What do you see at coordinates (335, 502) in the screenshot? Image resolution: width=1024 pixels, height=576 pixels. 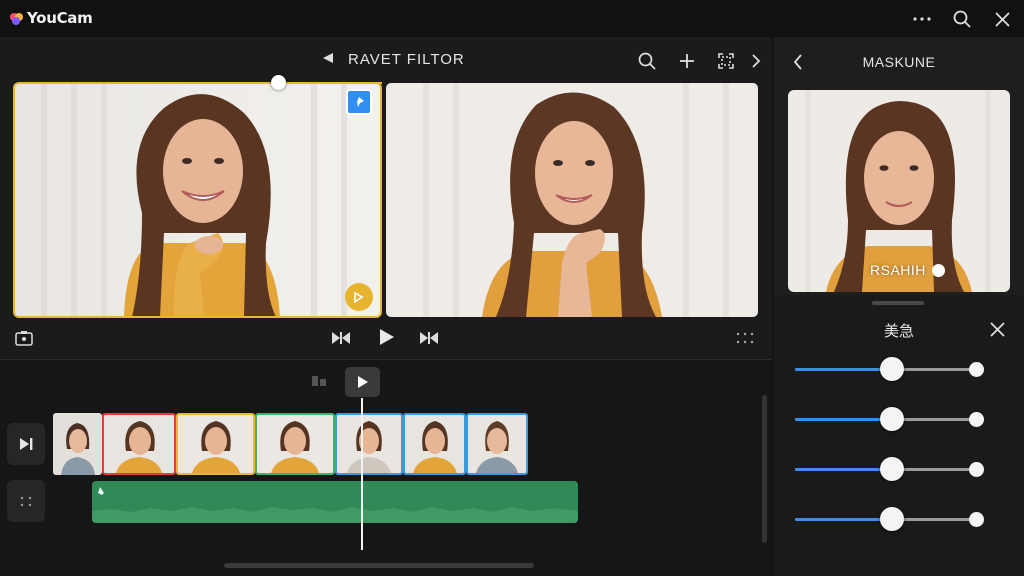 I see `audio-track` at bounding box center [335, 502].